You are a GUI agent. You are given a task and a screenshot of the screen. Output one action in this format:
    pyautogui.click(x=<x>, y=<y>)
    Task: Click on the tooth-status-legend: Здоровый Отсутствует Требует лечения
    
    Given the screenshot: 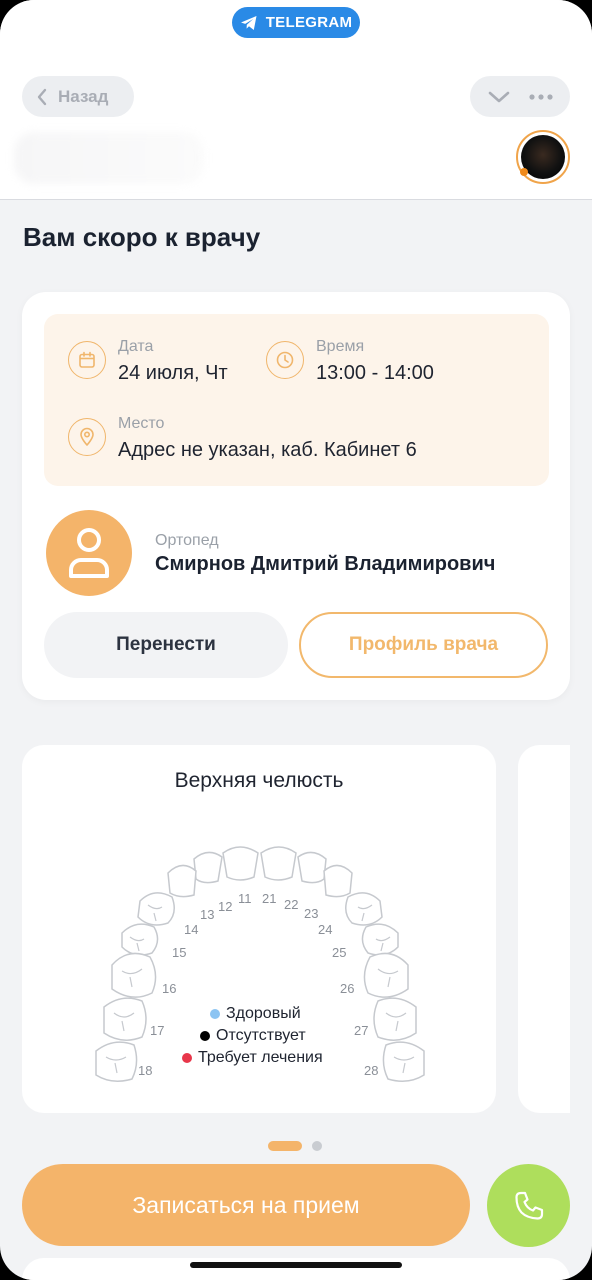 What is the action you would take?
    pyautogui.click(x=252, y=1036)
    